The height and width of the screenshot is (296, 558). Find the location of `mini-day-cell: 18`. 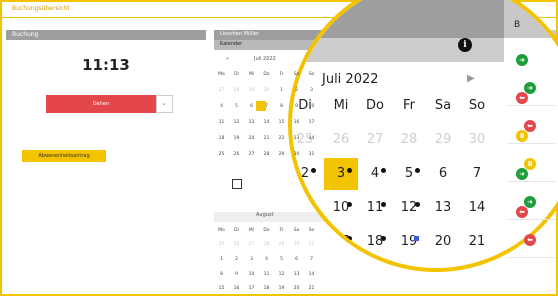

mini-day-cell: 18 is located at coordinates (266, 288).